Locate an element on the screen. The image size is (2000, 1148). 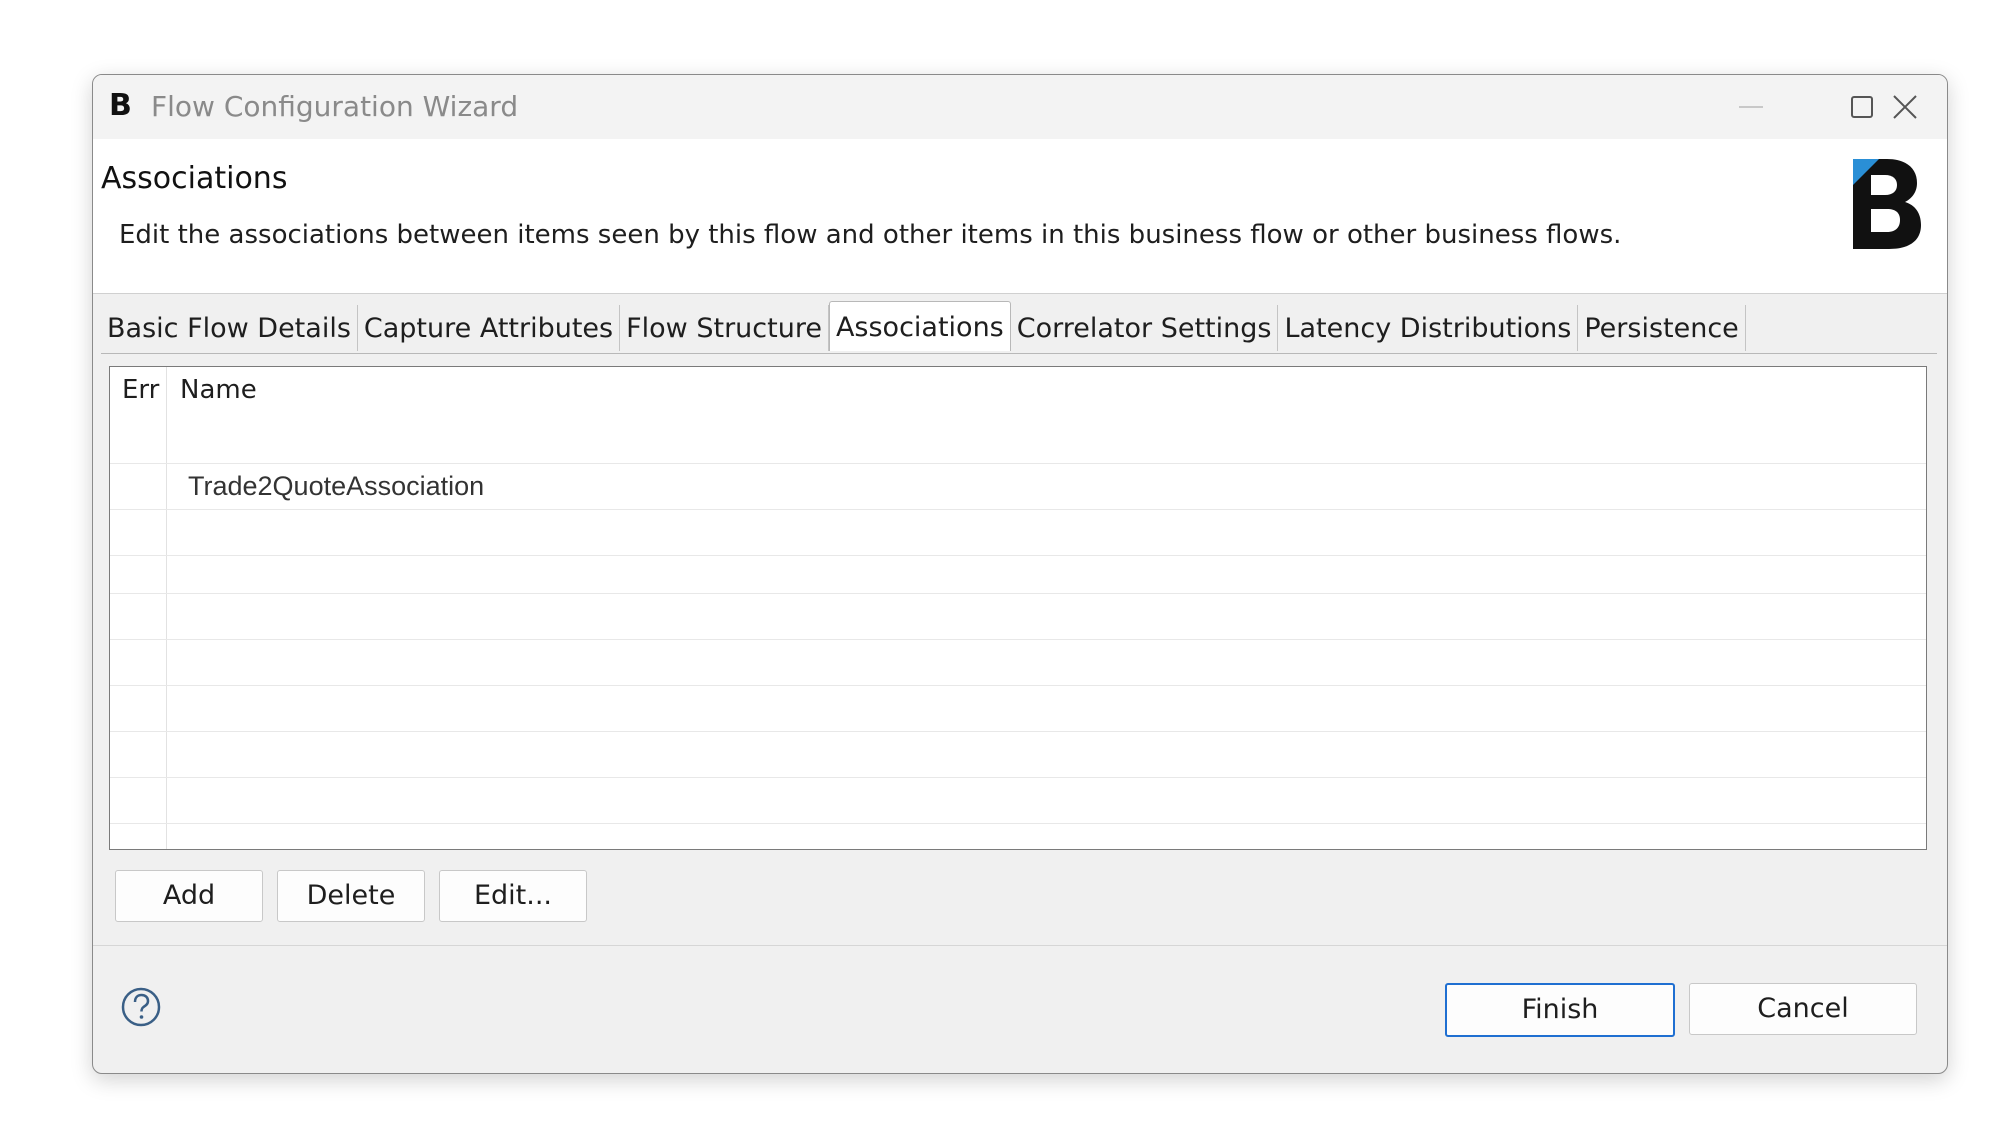
app-icon: B is located at coordinates (120, 105).